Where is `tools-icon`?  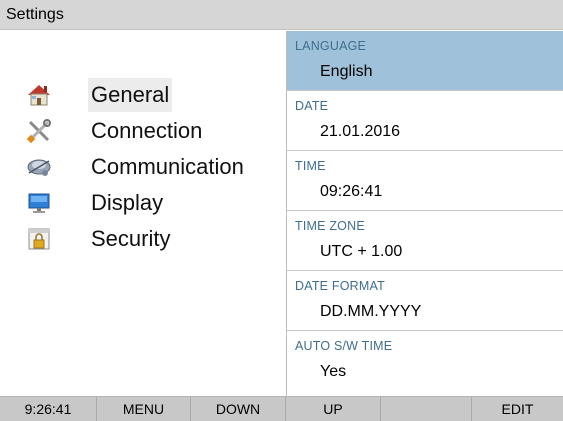
tools-icon is located at coordinates (39, 131).